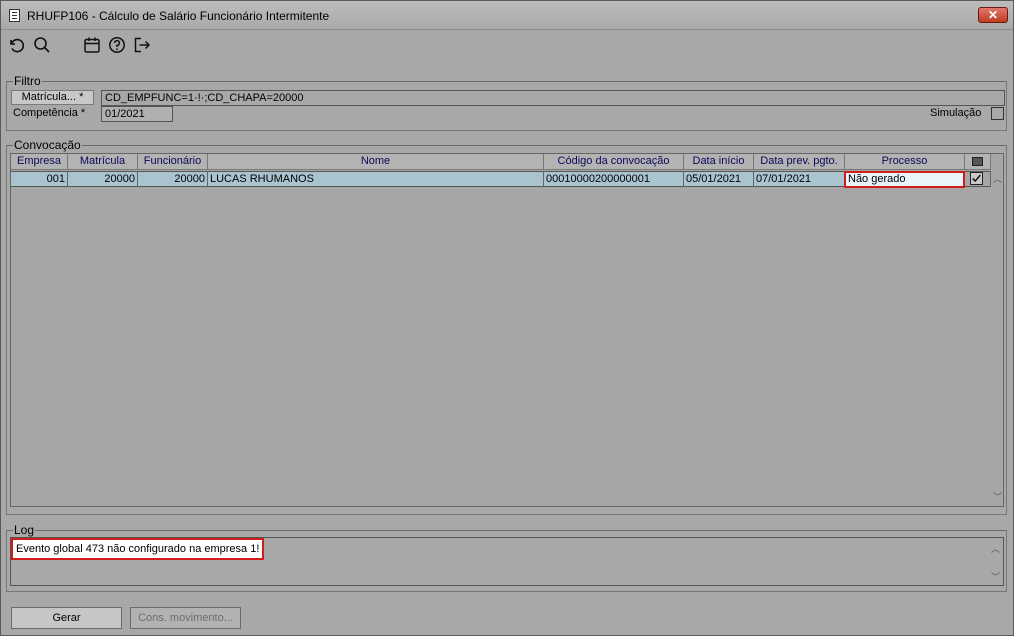 This screenshot has height=636, width=1014. What do you see at coordinates (49, 113) in the screenshot?
I see `competencia-label: Competência *` at bounding box center [49, 113].